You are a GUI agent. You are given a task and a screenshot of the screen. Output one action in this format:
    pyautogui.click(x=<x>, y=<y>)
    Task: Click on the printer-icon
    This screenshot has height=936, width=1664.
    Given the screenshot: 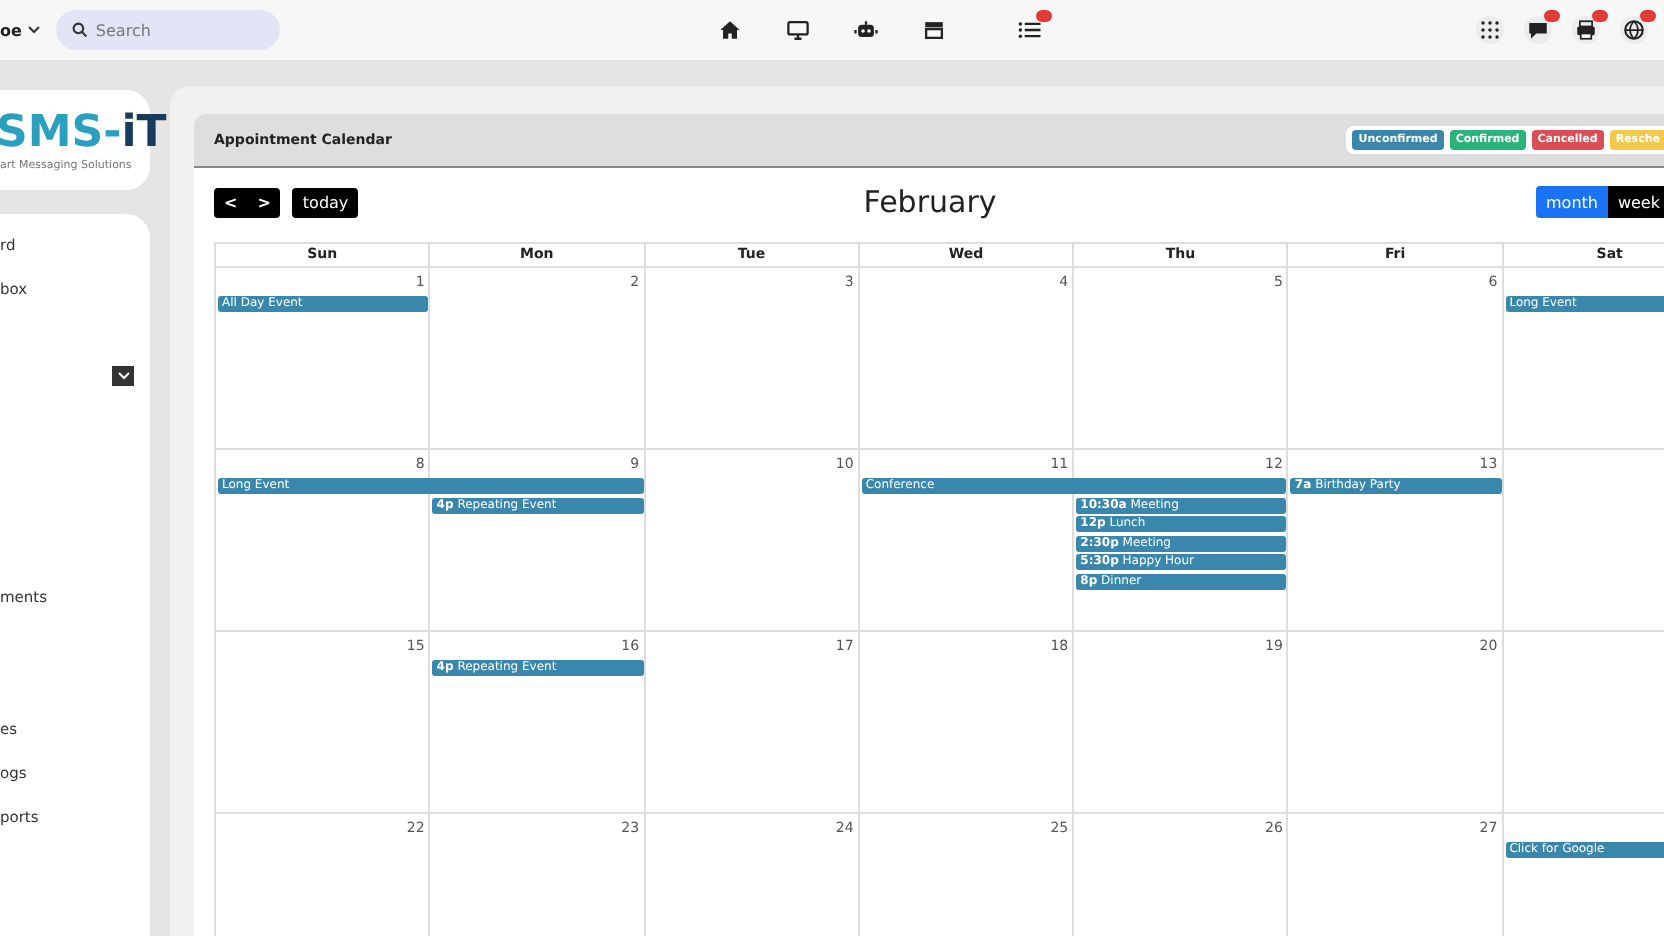 What is the action you would take?
    pyautogui.click(x=1586, y=30)
    